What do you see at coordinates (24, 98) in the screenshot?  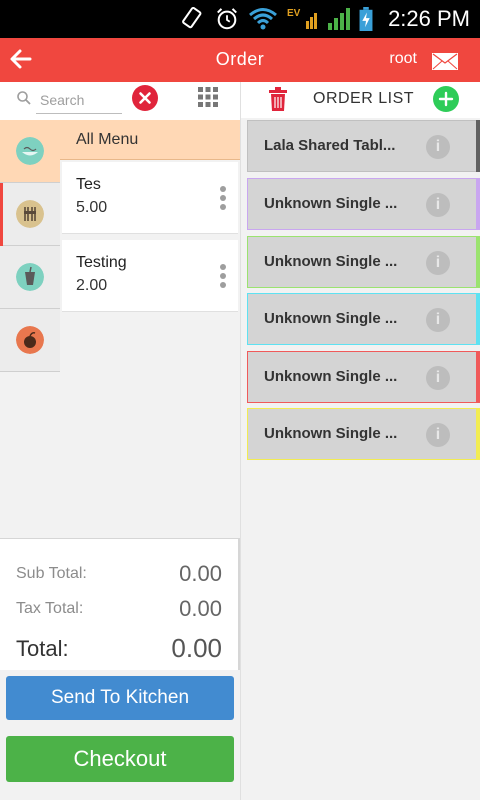 I see `search-icon` at bounding box center [24, 98].